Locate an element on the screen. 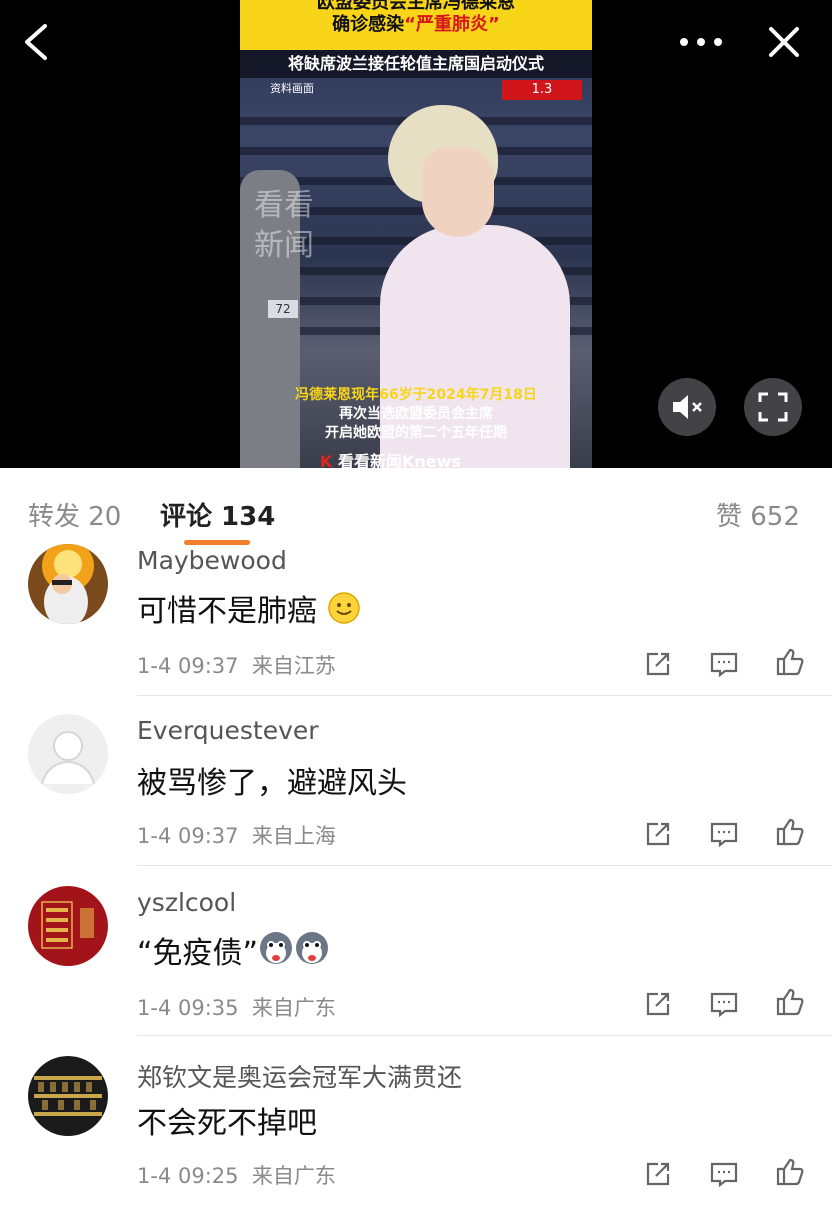 Image resolution: width=832 pixels, height=1230 pixels. username: 郑钦文是奥运会冠军大满贯还 is located at coordinates (299, 1076).